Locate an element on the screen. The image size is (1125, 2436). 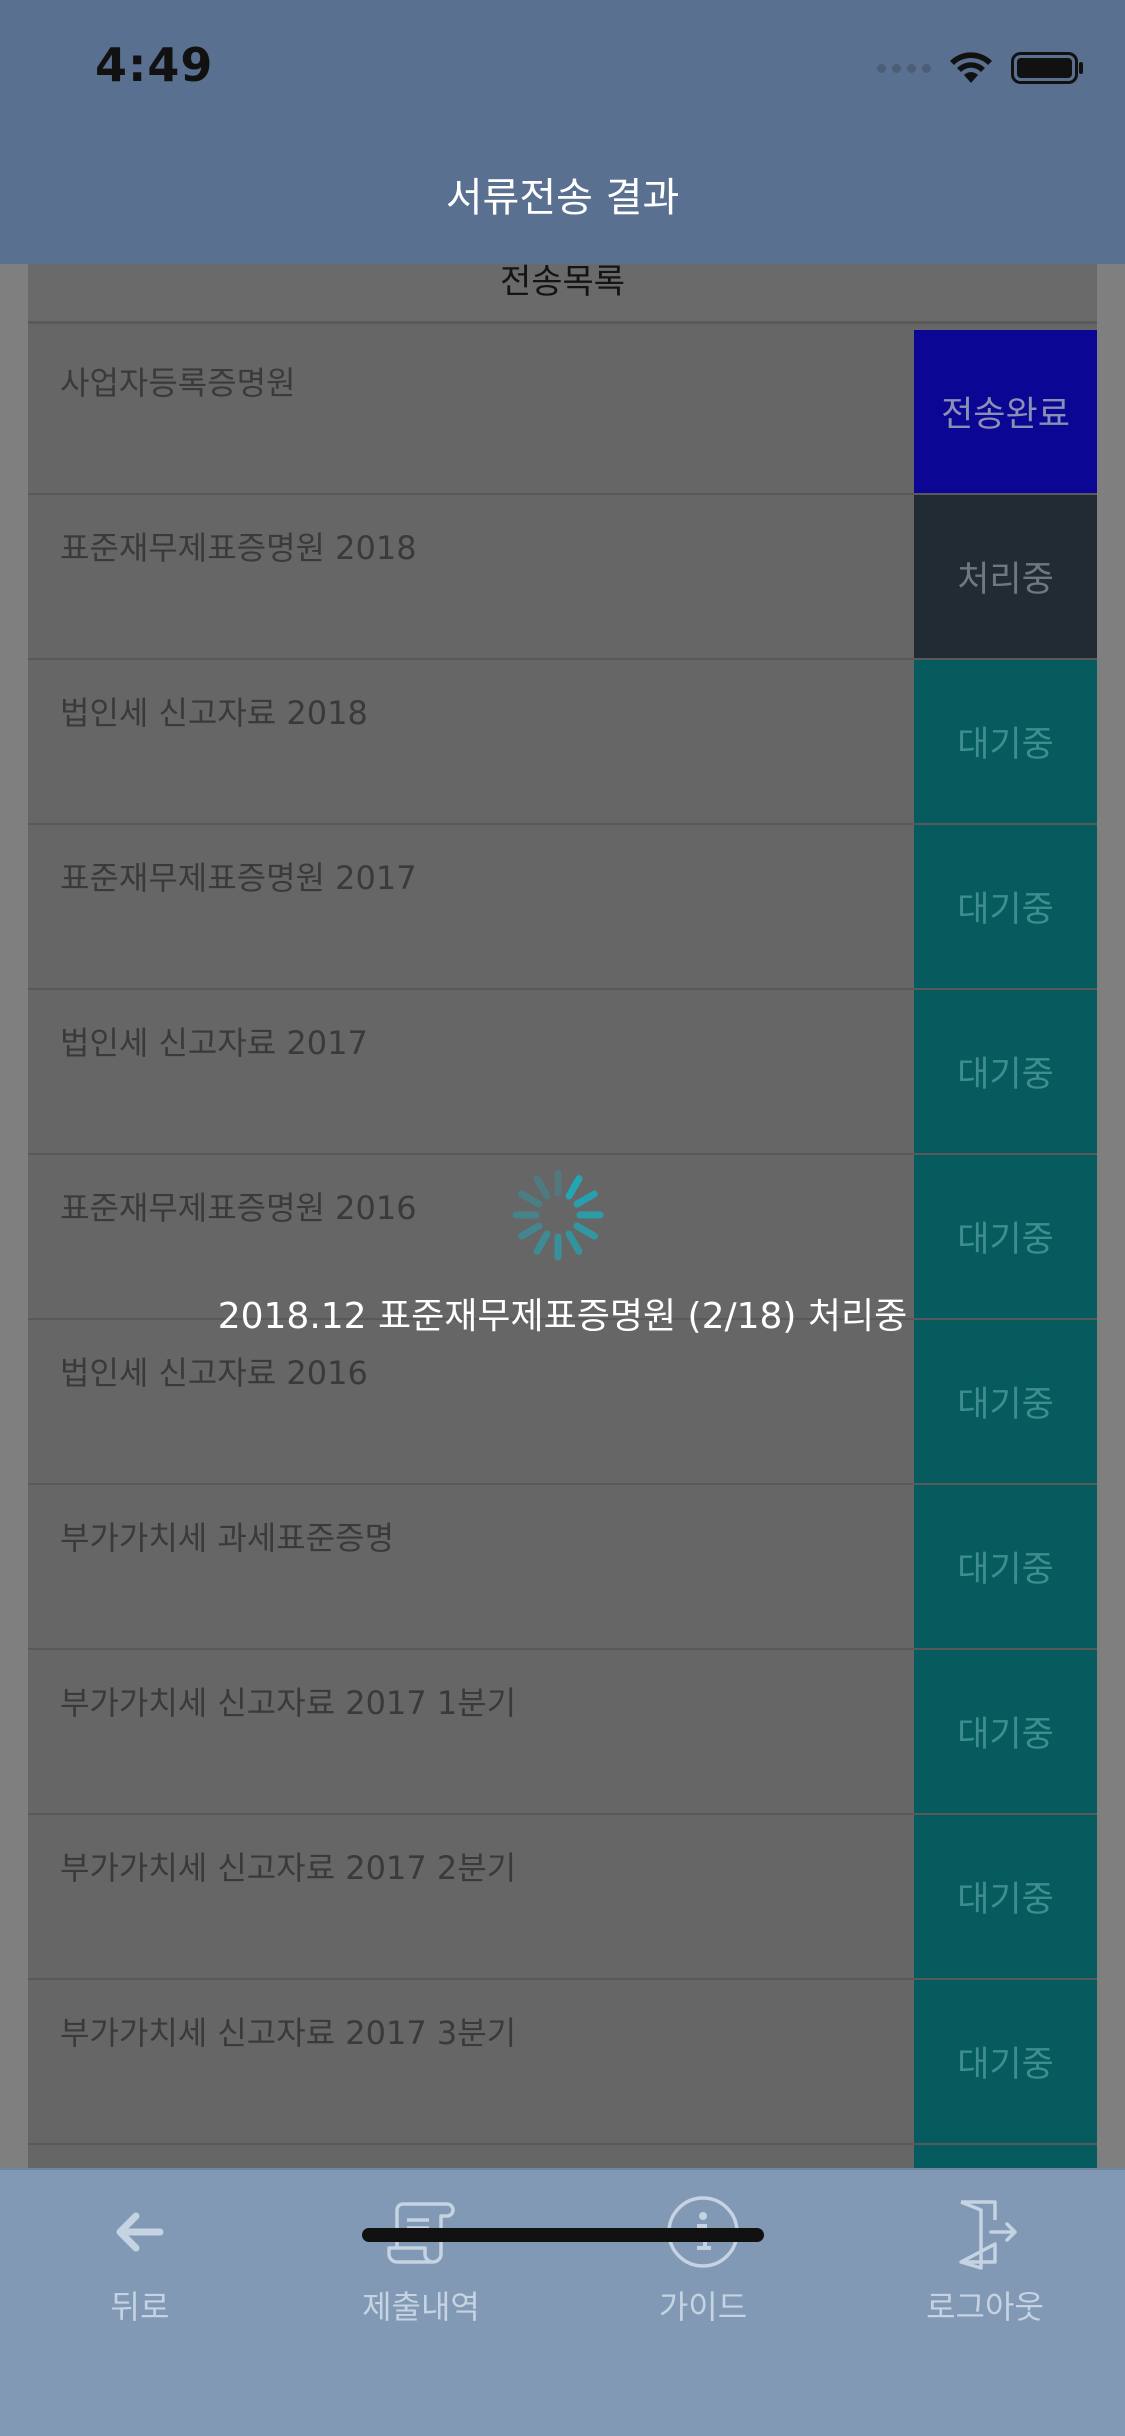
document-name: 법인세 신고자료 2018 is located at coordinates (214, 713).